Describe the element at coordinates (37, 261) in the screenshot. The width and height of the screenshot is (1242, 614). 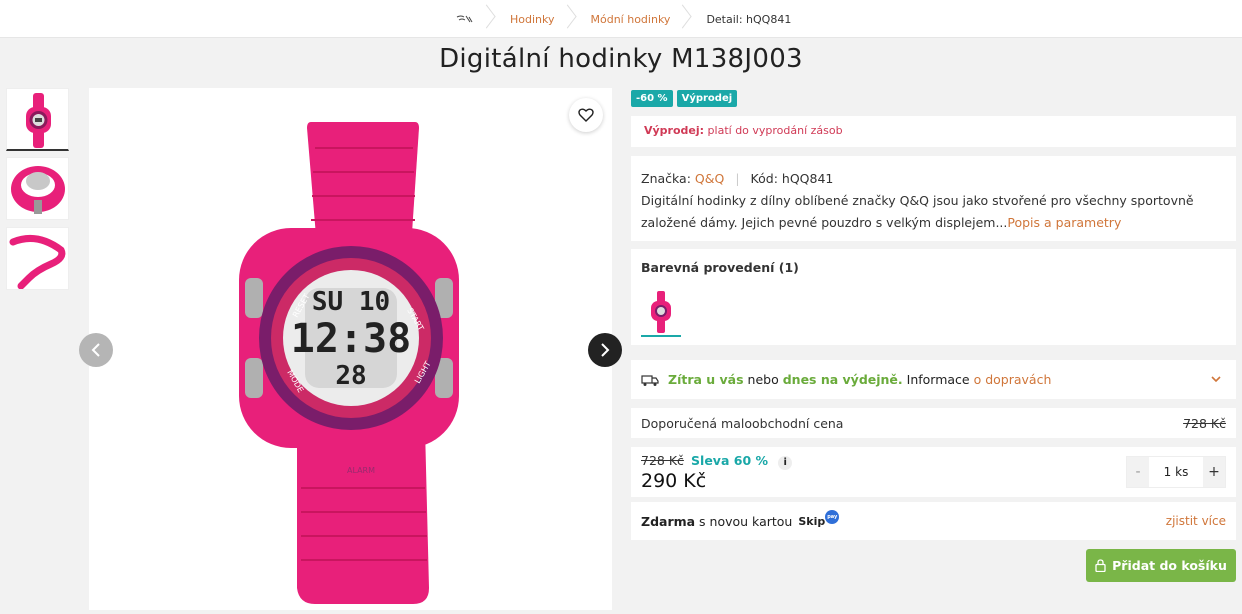
I see `watch-strap-thumbnail-image` at that location.